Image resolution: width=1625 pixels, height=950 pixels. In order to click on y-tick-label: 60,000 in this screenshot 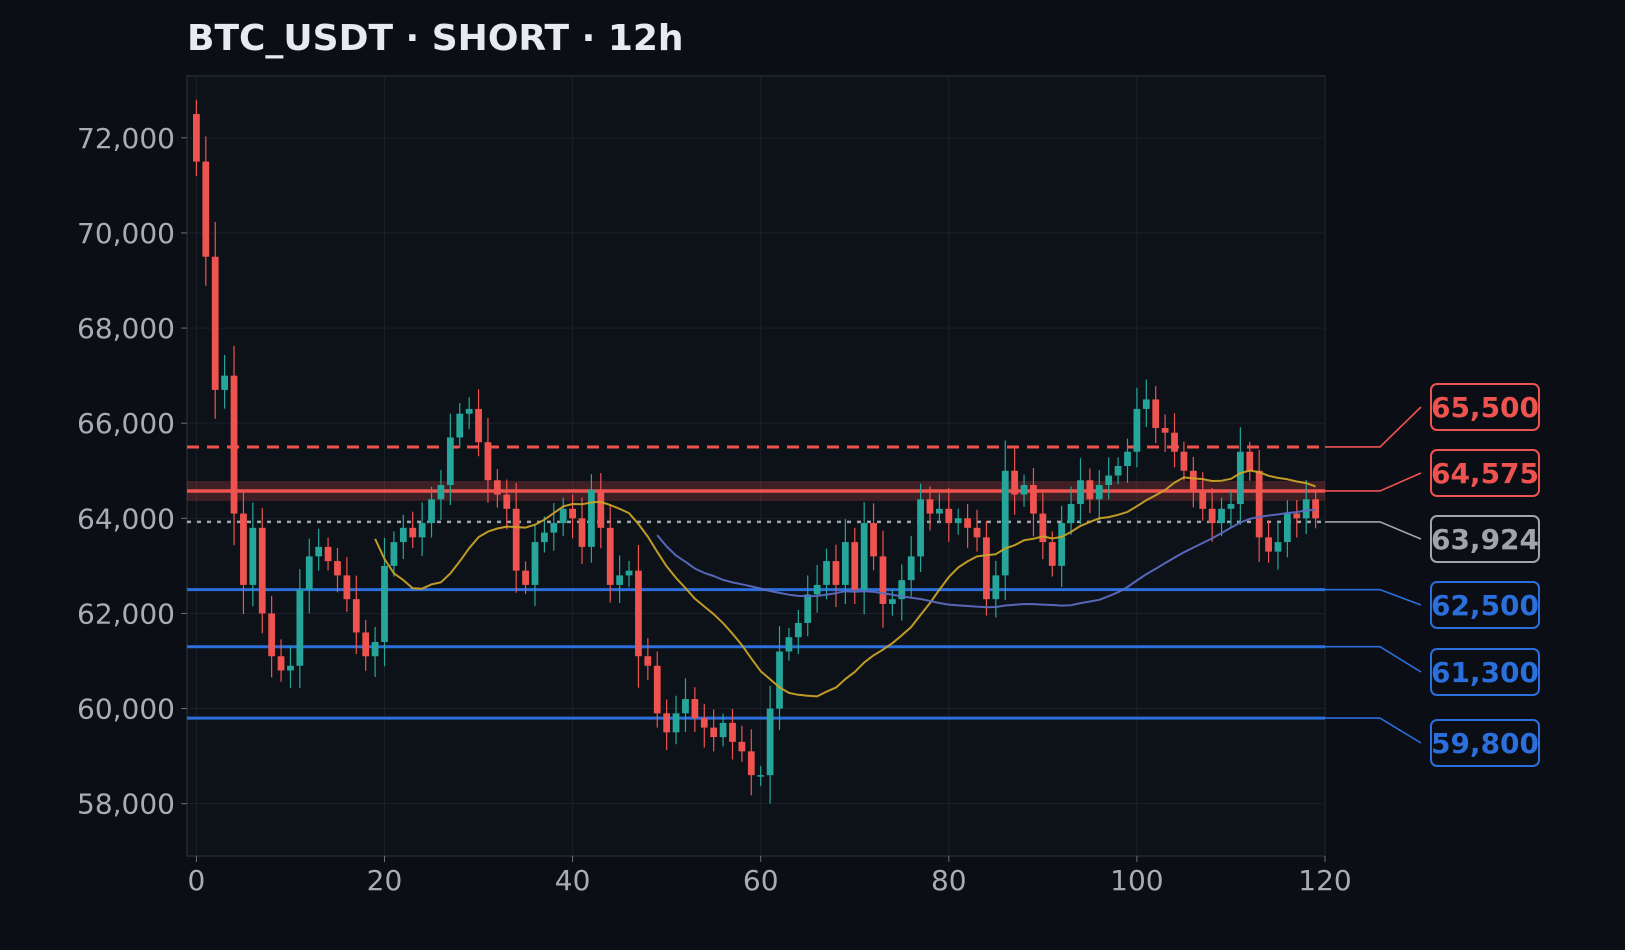, I will do `click(126, 709)`.